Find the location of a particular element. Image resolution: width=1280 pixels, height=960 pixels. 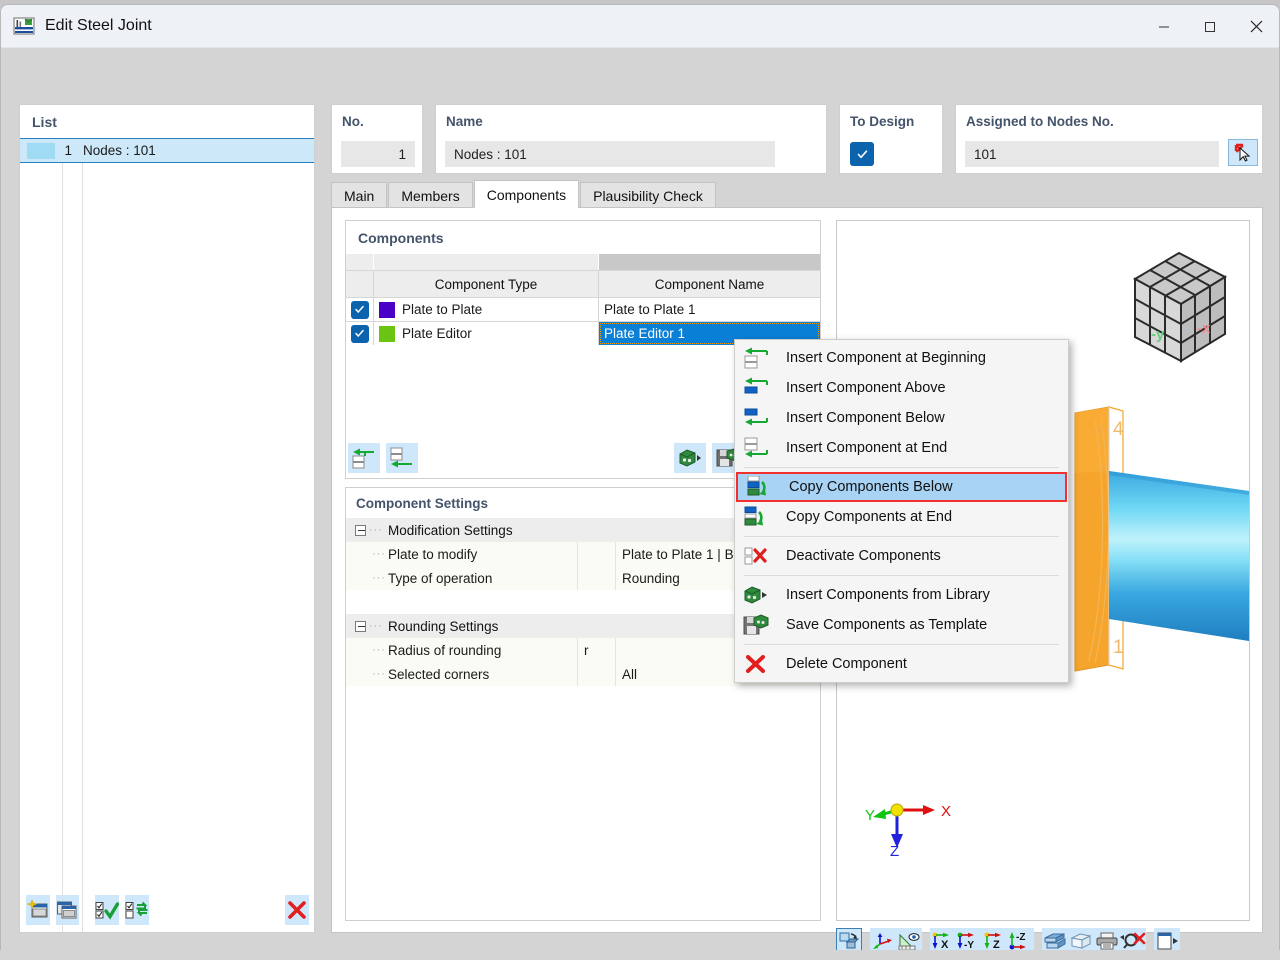

cube-face-minus-x: -x is located at coordinates (1204, 328).